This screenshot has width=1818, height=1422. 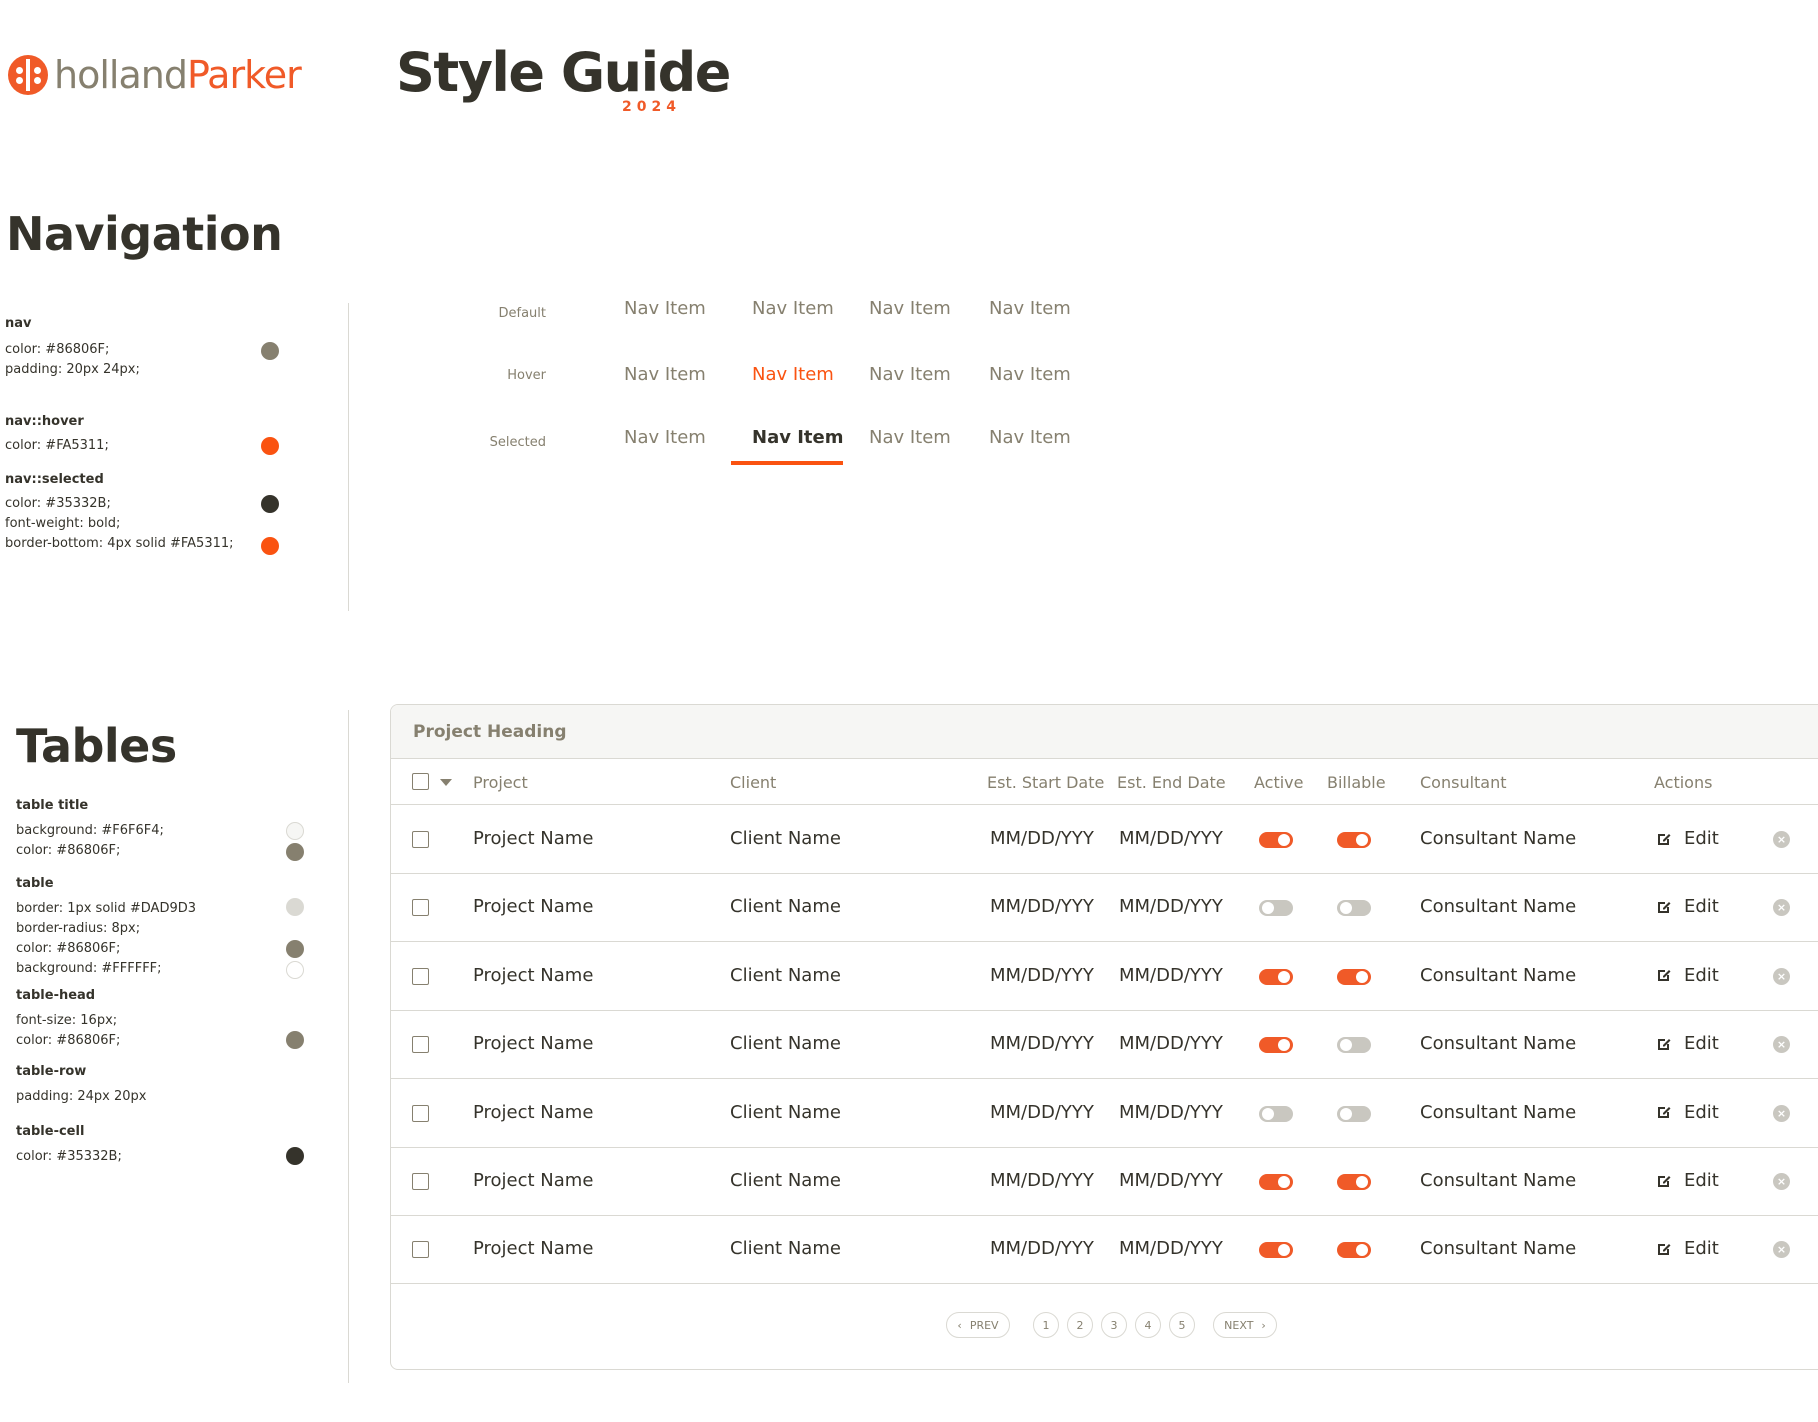 What do you see at coordinates (1104, 732) in the screenshot?
I see `table-title-bar: Project Heading` at bounding box center [1104, 732].